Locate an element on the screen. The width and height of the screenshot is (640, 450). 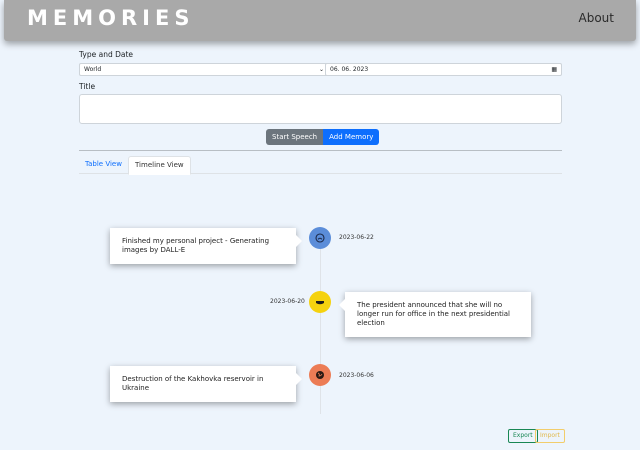
view-tabs: Table View Timeline View is located at coordinates (320, 165).